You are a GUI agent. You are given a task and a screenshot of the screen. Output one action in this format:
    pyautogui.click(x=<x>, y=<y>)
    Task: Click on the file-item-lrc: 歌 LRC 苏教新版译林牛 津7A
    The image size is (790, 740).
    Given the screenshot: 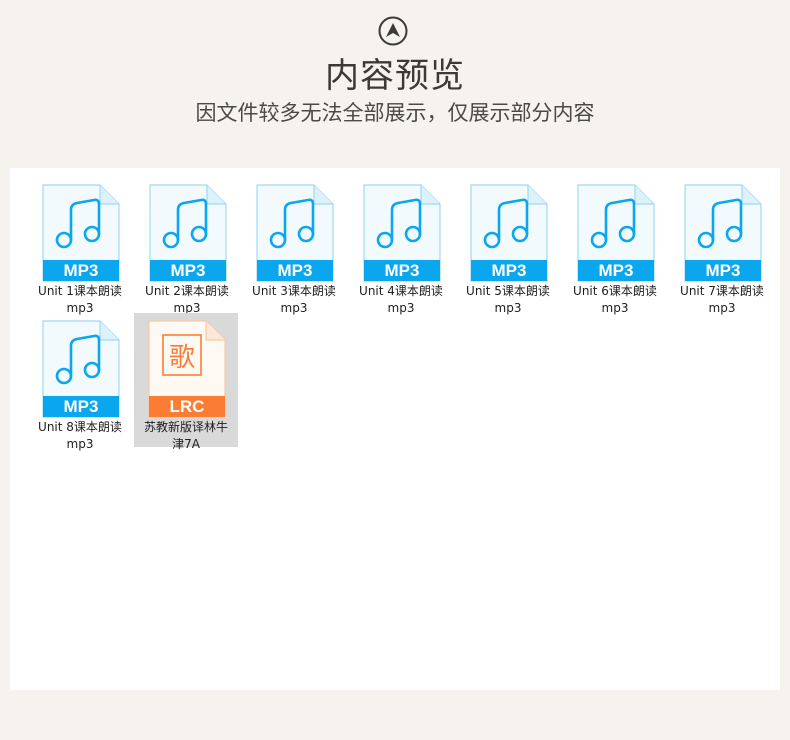 What is the action you would take?
    pyautogui.click(x=186, y=382)
    